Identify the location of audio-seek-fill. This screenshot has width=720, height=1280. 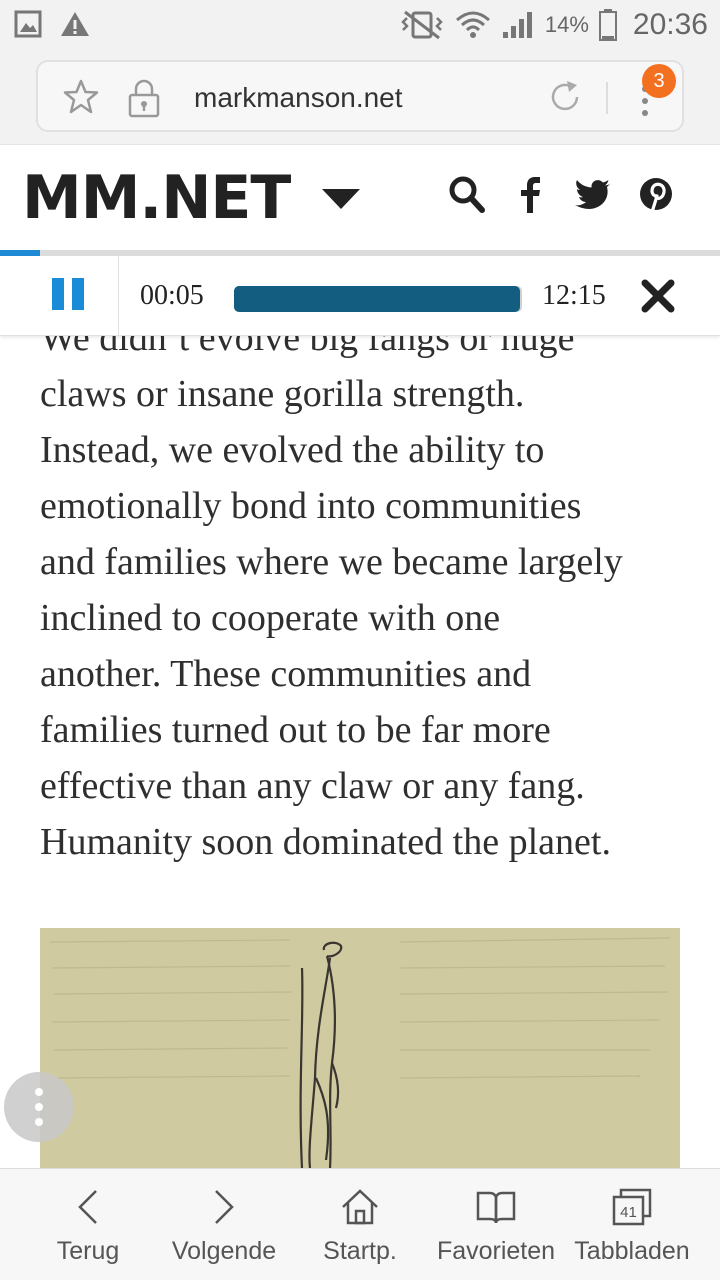
(377, 299).